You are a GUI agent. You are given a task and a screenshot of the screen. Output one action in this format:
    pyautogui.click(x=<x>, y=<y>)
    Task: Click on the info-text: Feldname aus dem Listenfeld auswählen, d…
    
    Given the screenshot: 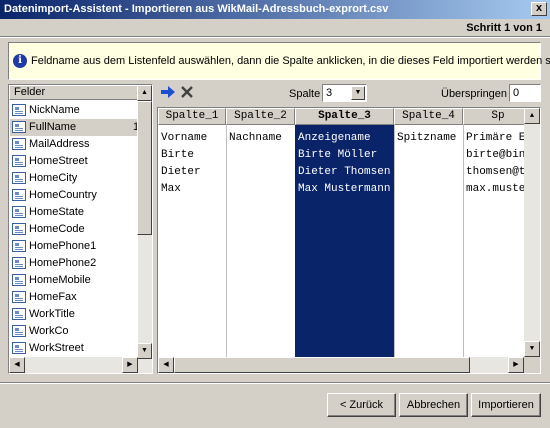 What is the action you would take?
    pyautogui.click(x=290, y=61)
    